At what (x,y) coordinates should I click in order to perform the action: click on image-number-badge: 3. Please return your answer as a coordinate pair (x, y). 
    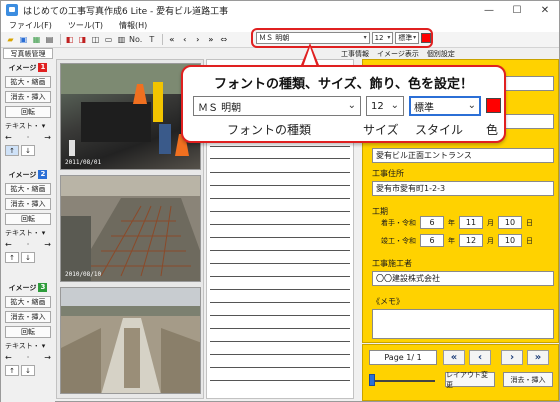
    Looking at the image, I should click on (43, 287).